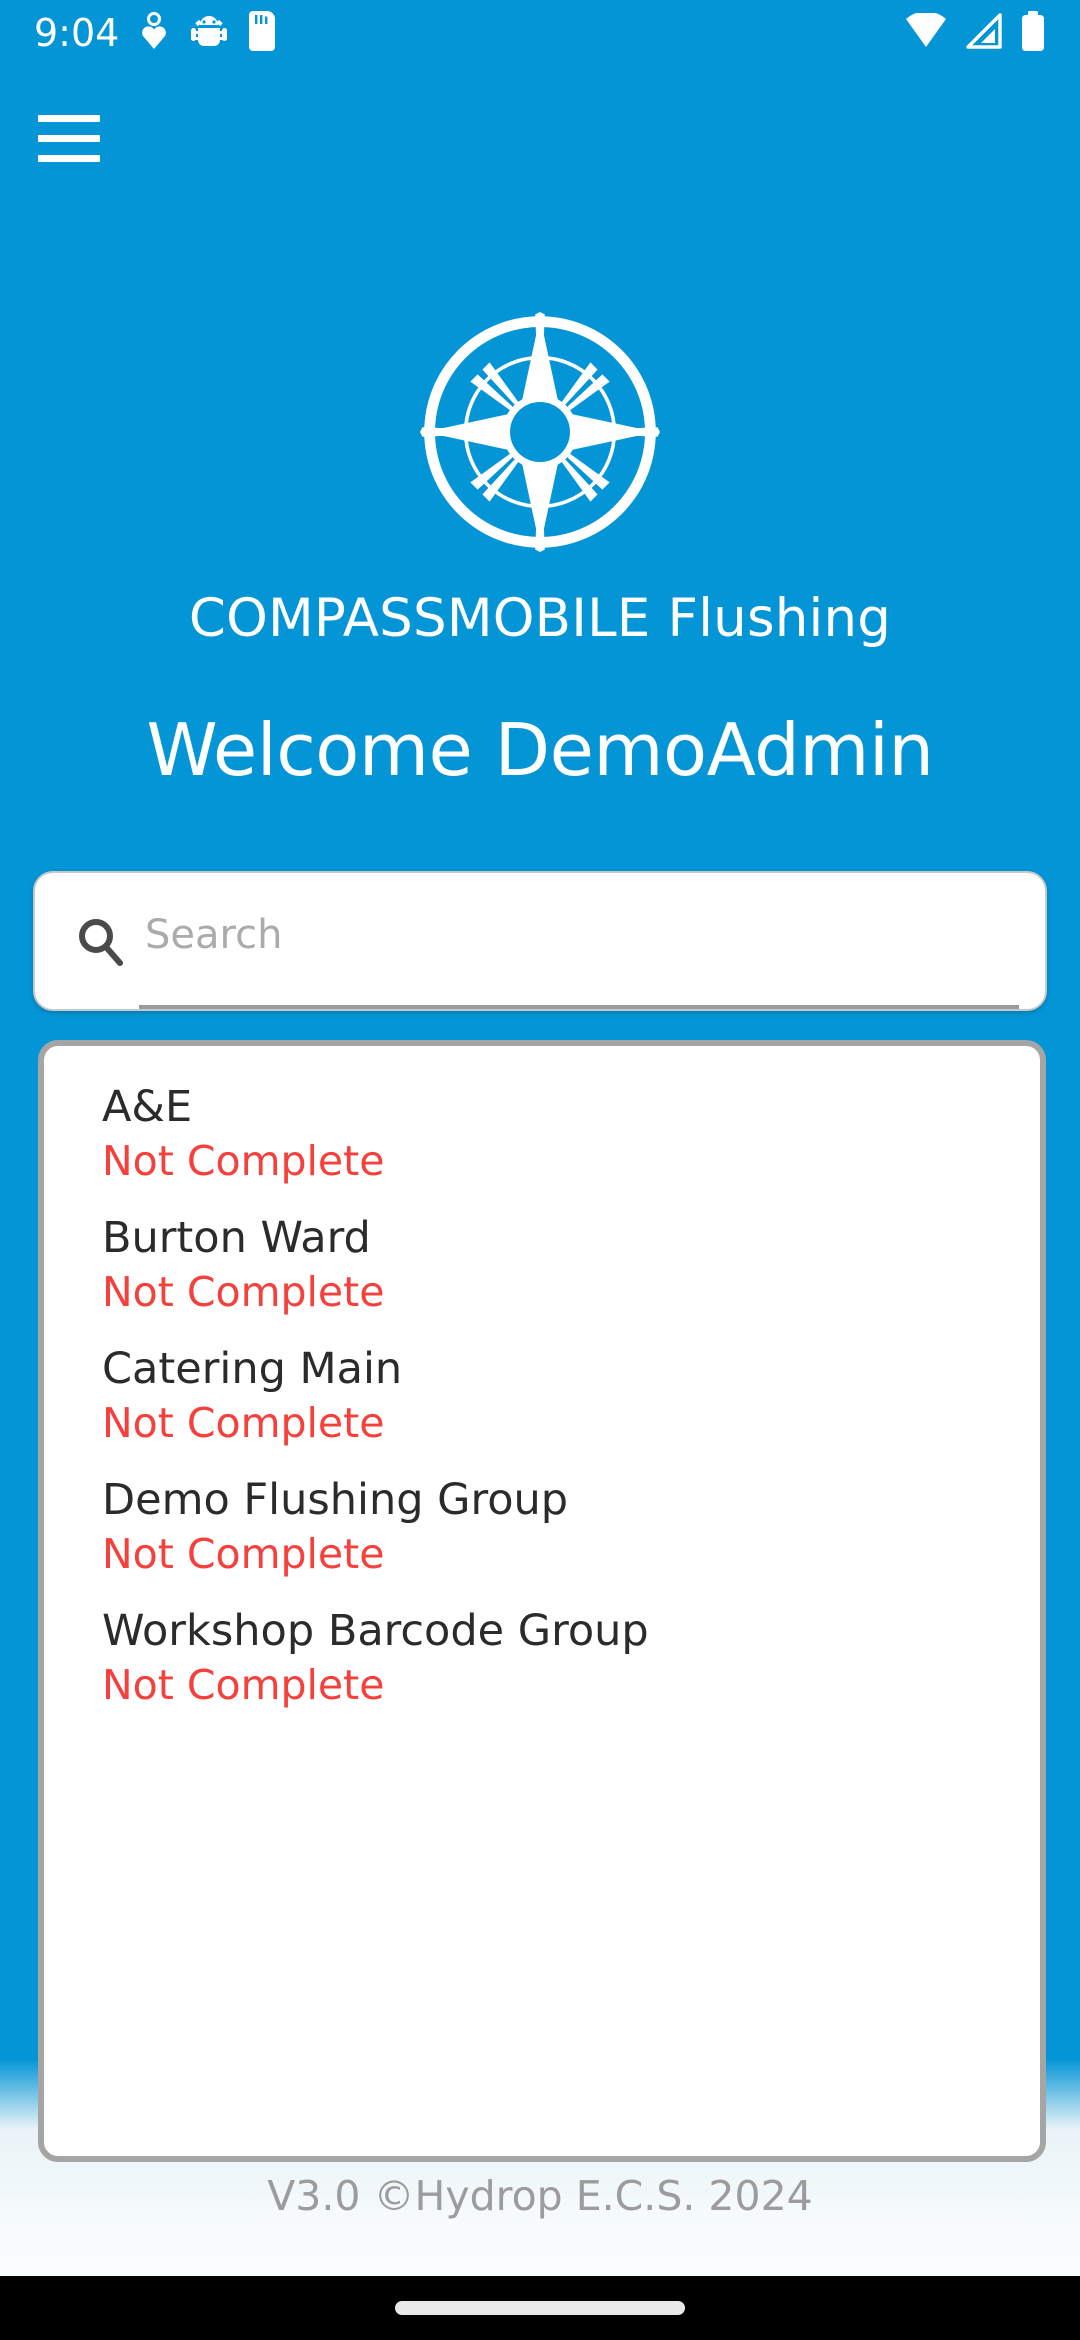 Image resolution: width=1080 pixels, height=2340 pixels. What do you see at coordinates (335, 1499) in the screenshot?
I see `list-item-name: Demo Flushing Group` at bounding box center [335, 1499].